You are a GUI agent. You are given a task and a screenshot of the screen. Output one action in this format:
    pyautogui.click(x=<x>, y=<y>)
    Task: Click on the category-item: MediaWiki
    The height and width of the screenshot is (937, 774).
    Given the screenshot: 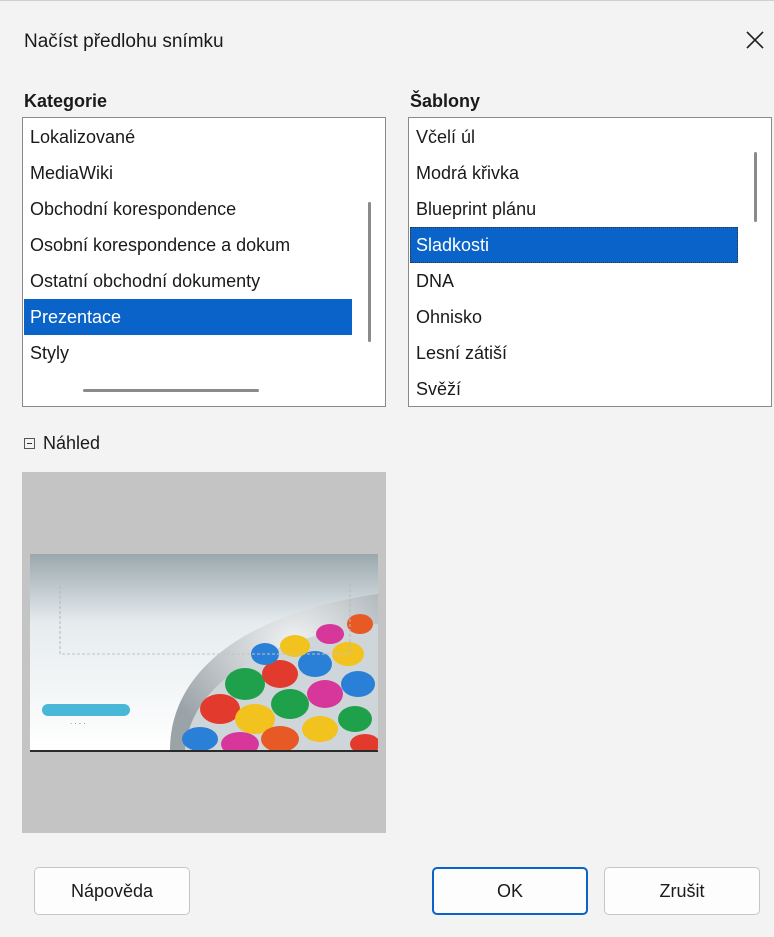 What is the action you would take?
    pyautogui.click(x=188, y=173)
    